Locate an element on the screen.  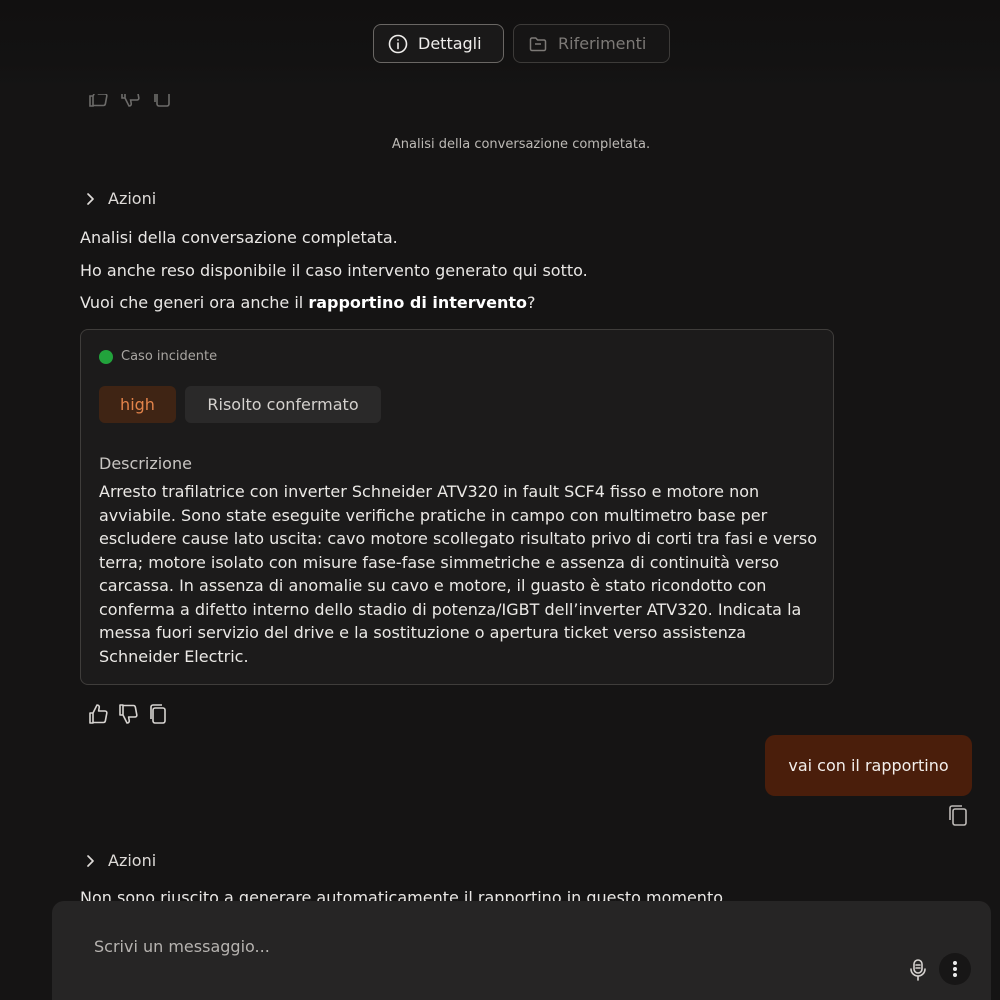
description-label: Descrizione is located at coordinates (145, 463).